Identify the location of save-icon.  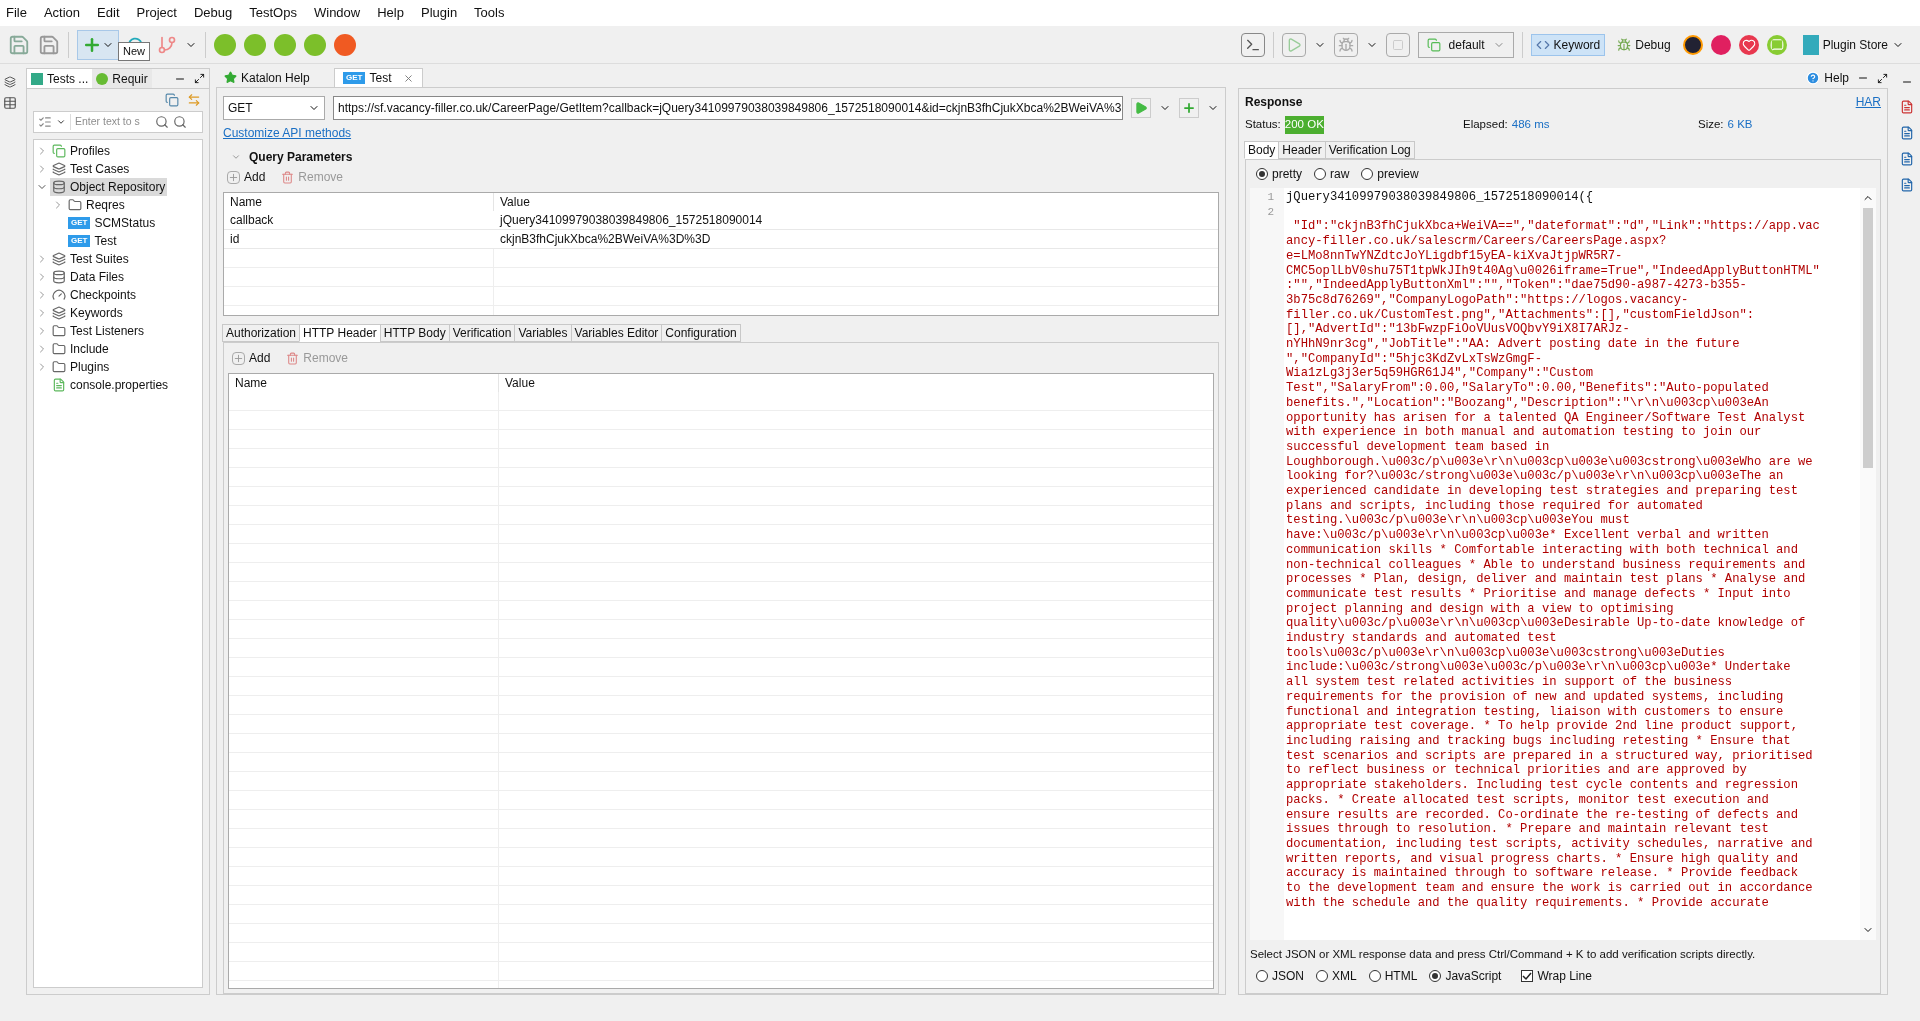
(19, 44).